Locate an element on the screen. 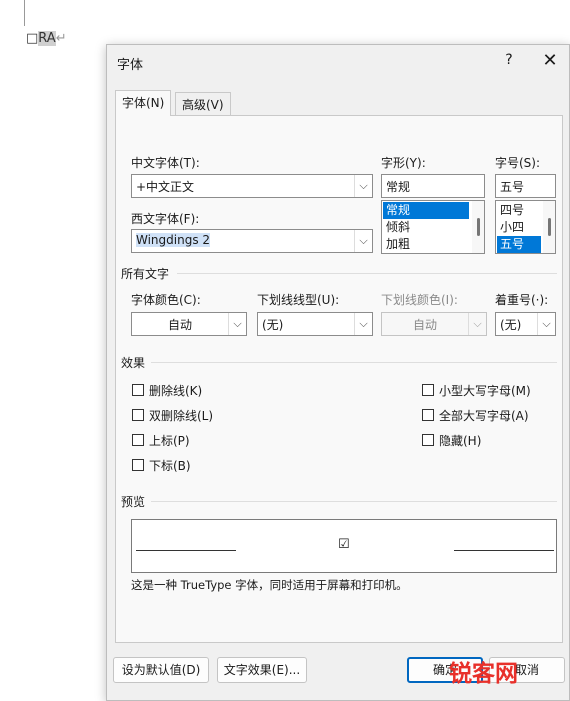 The width and height of the screenshot is (570, 701). dialog-title: 字体 is located at coordinates (130, 65).